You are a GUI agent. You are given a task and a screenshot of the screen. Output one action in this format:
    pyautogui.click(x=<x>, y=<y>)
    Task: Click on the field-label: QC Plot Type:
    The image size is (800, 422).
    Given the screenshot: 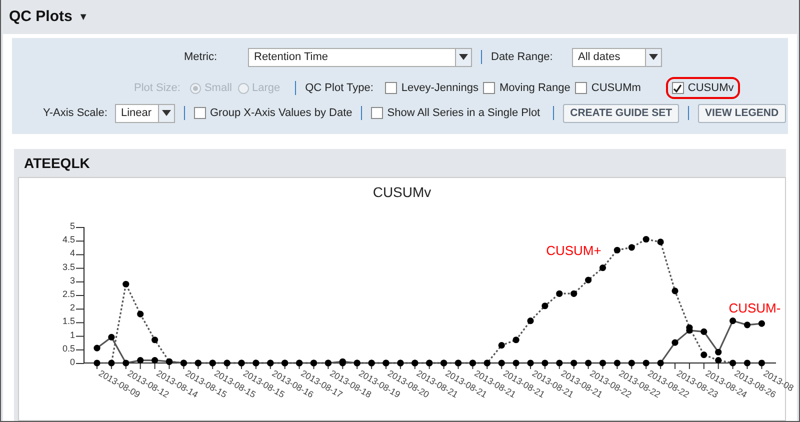 What is the action you would take?
    pyautogui.click(x=339, y=88)
    